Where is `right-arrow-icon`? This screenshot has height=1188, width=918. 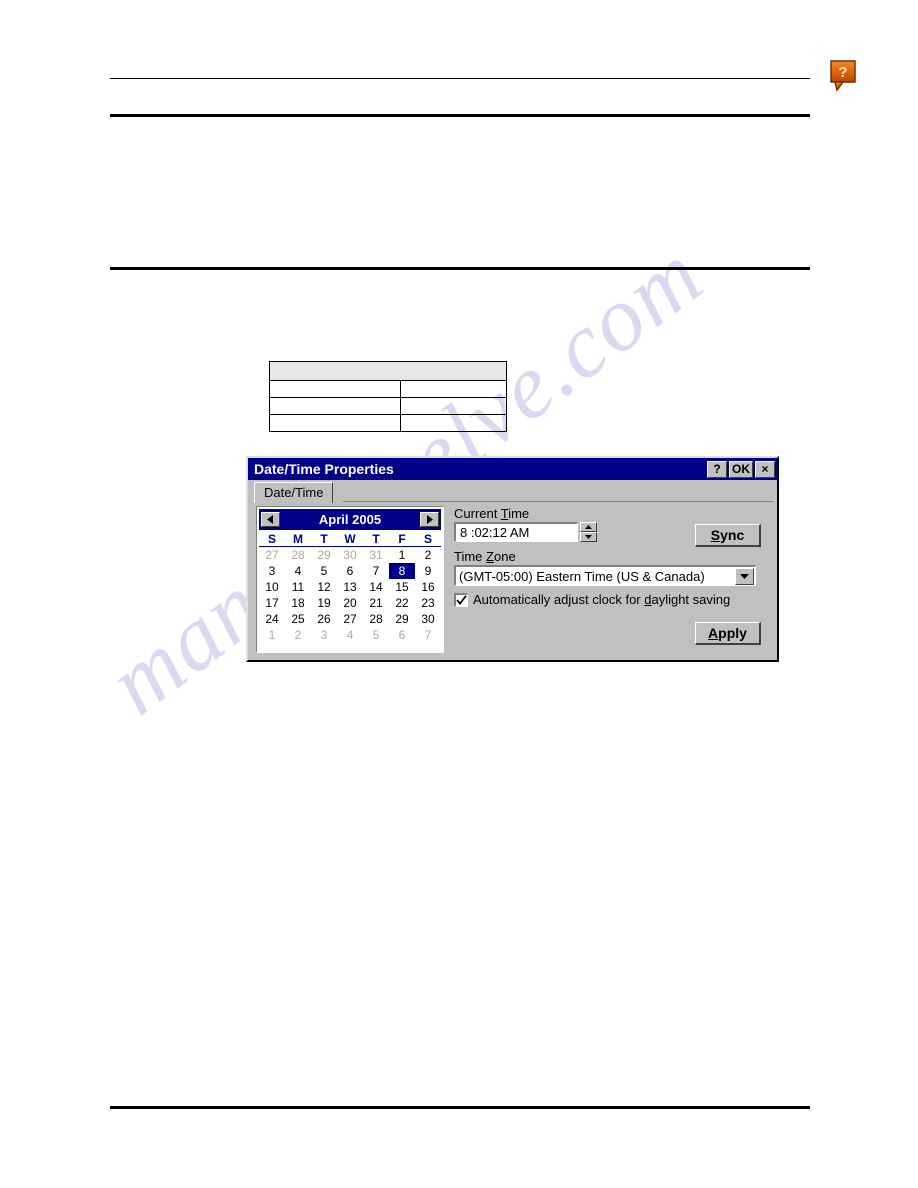 right-arrow-icon is located at coordinates (430, 519).